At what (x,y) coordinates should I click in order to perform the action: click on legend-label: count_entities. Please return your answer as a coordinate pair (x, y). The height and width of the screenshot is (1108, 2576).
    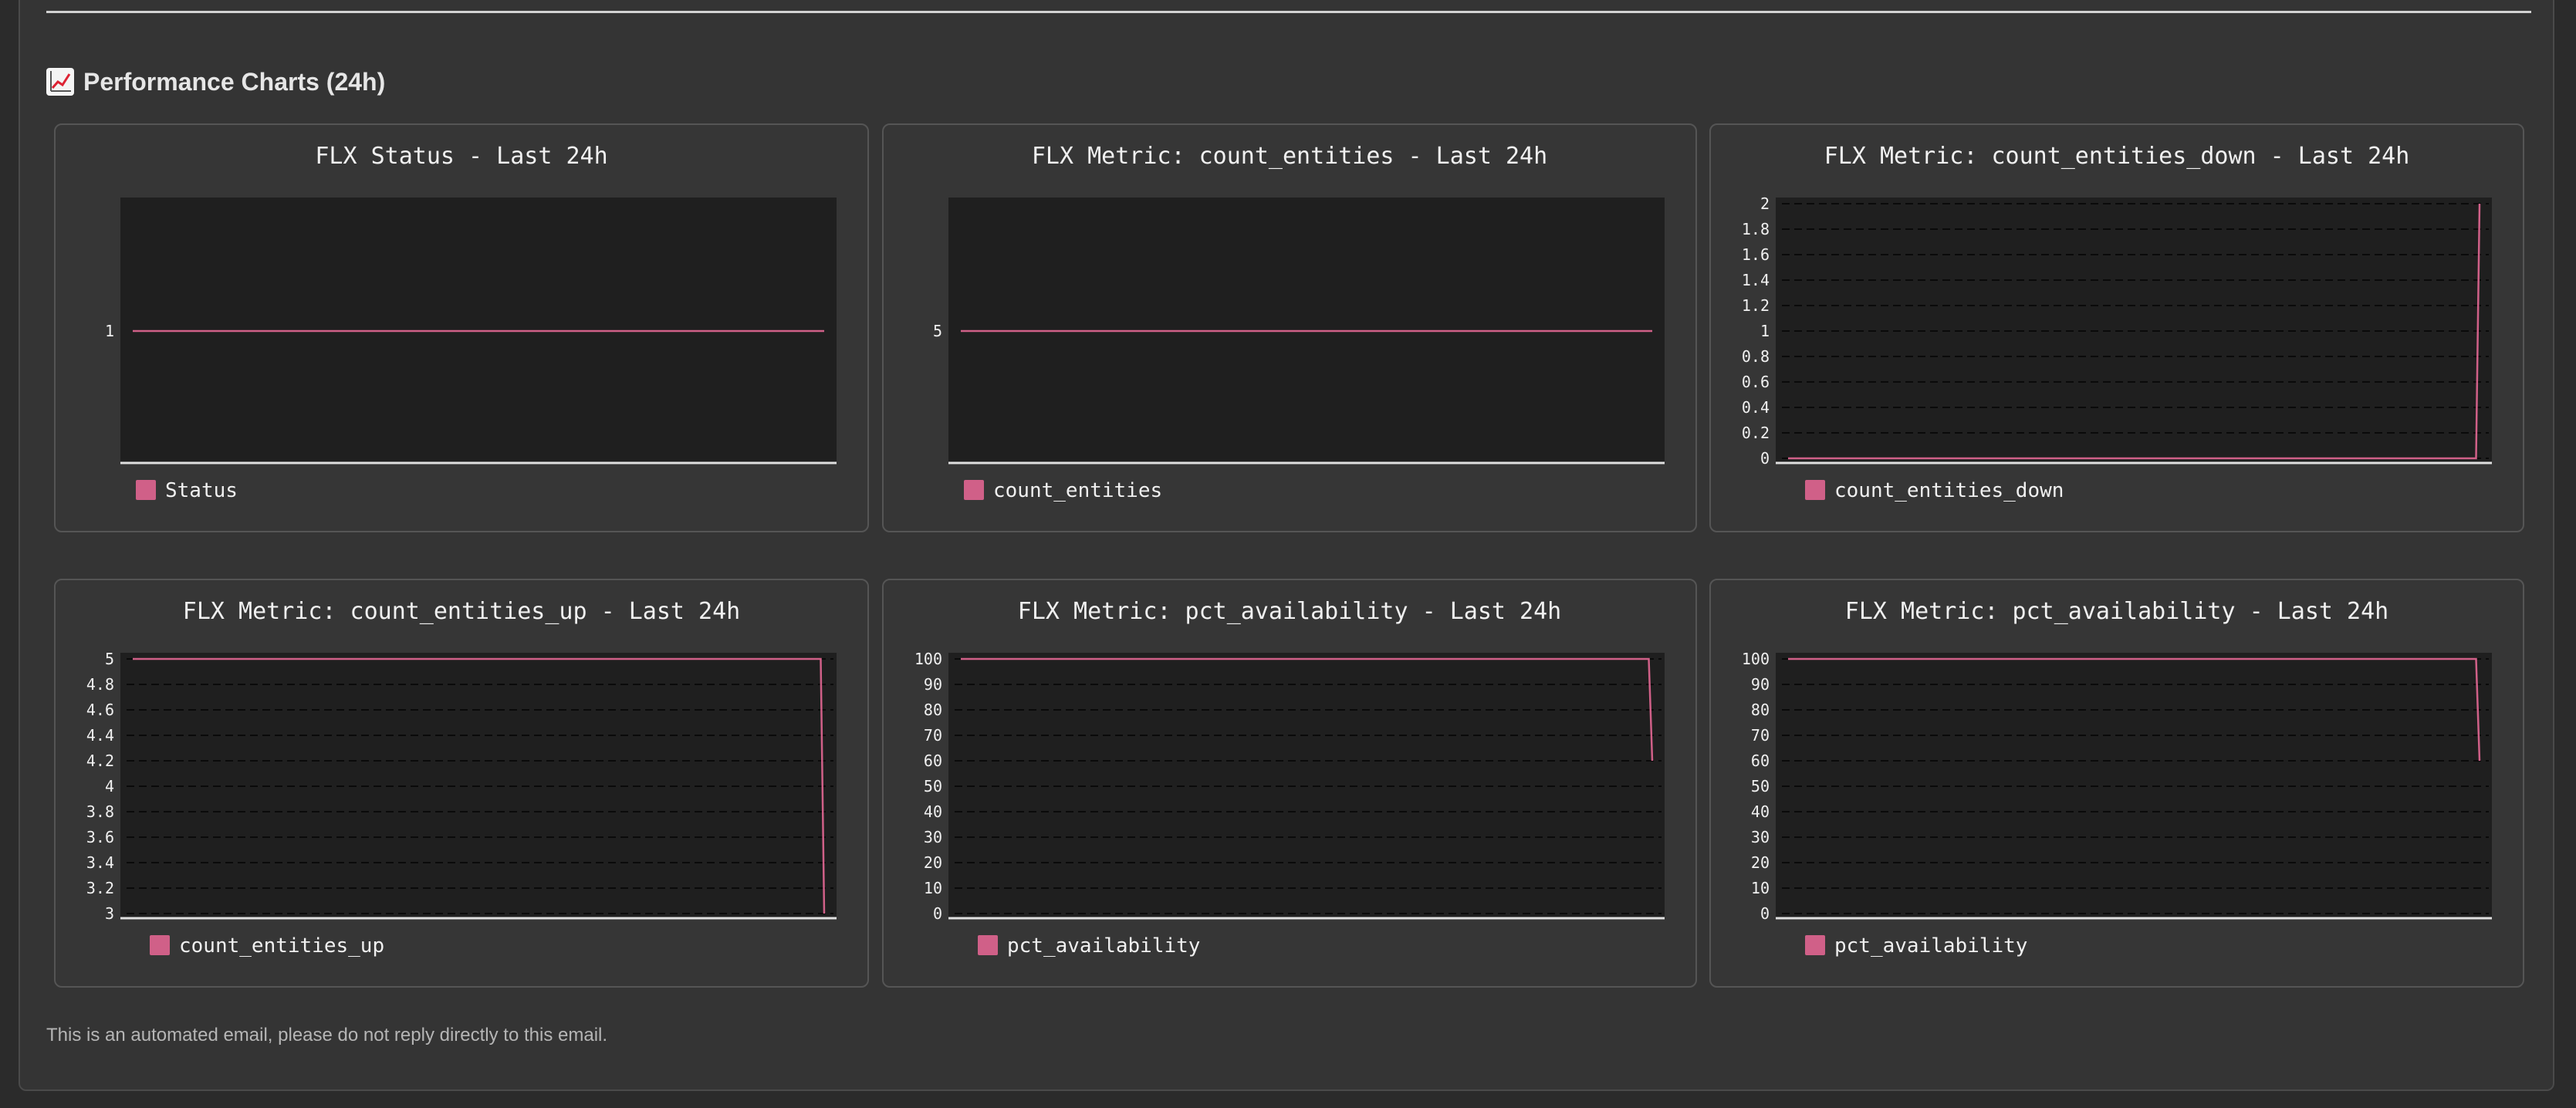
    Looking at the image, I should click on (1077, 490).